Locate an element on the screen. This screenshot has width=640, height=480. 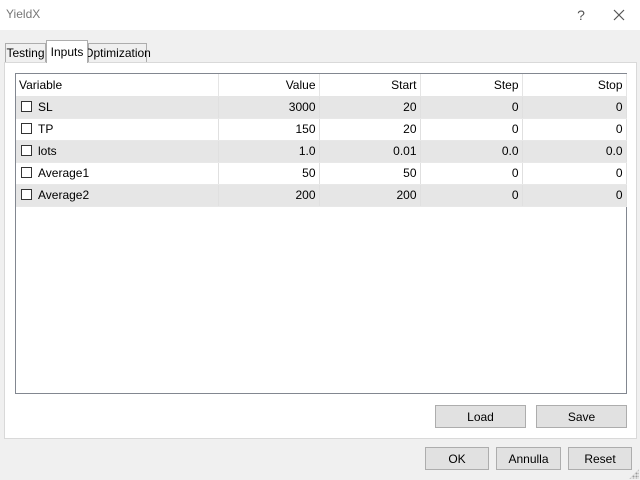
value-cell: 3000 is located at coordinates (269, 107).